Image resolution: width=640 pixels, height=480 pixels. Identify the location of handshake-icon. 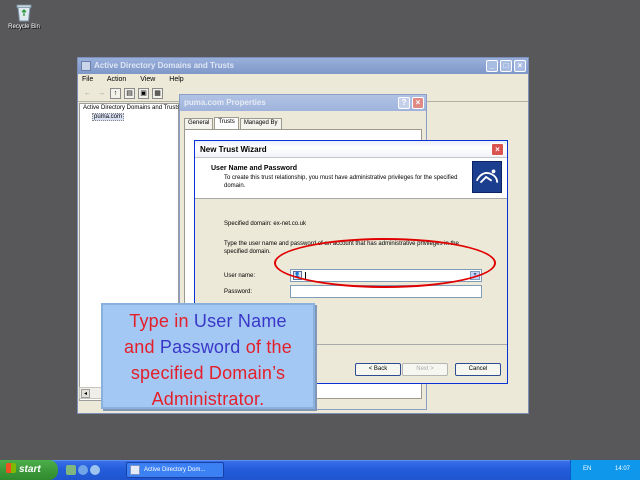
(487, 177).